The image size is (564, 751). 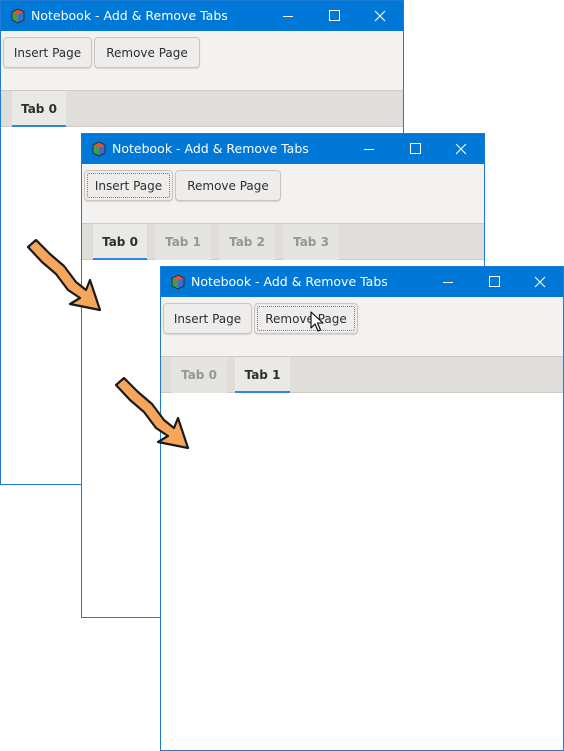 I want to click on tab-0: Tab 0, so click(x=39, y=109).